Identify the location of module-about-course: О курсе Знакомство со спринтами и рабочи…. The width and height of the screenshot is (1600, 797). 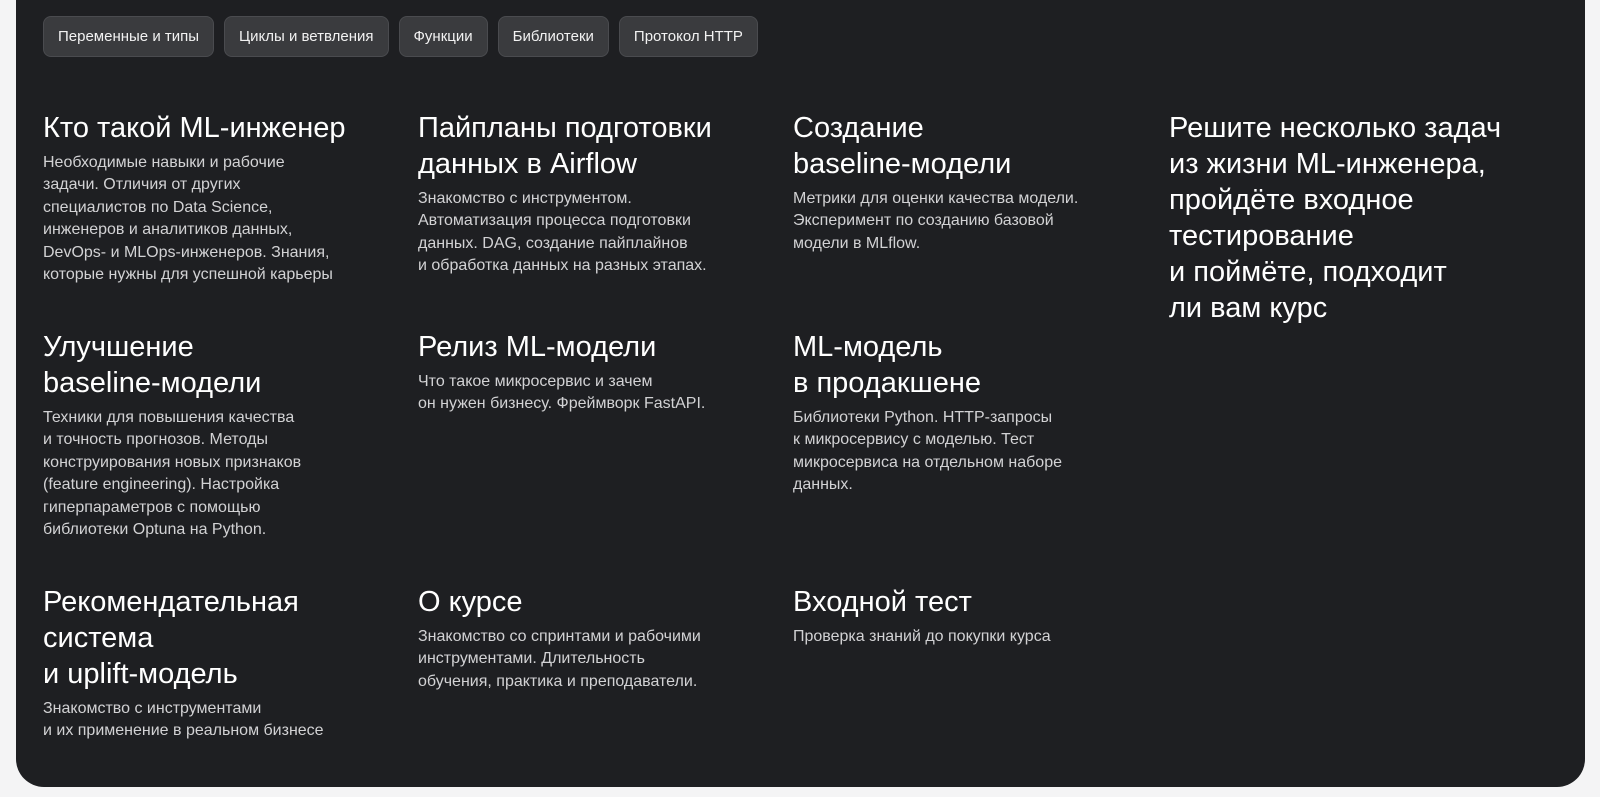
(593, 638).